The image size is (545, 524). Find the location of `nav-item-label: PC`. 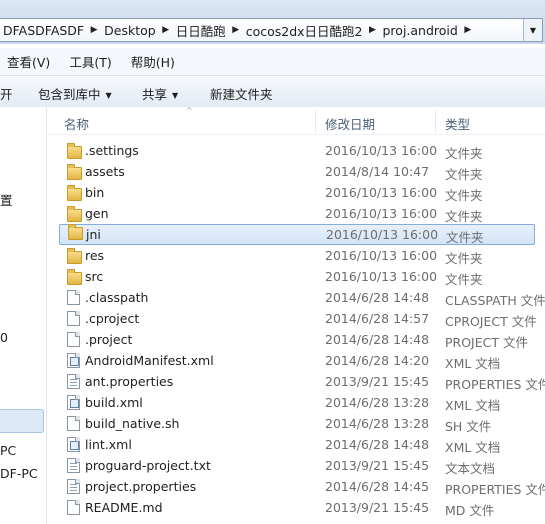

nav-item-label: PC is located at coordinates (8, 450).